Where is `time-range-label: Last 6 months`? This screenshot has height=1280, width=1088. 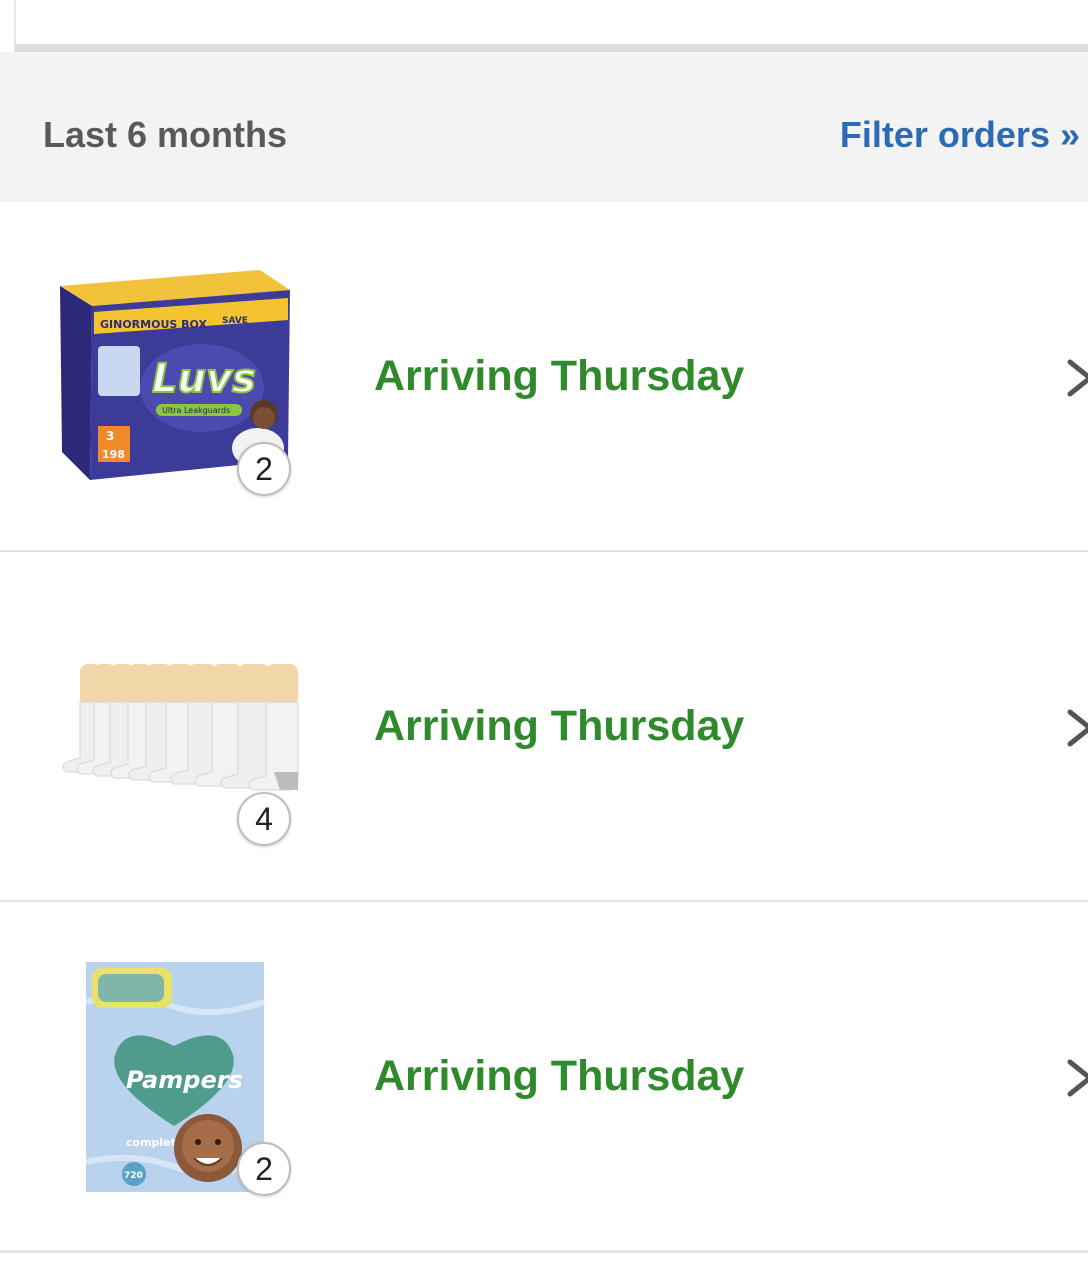 time-range-label: Last 6 months is located at coordinates (165, 134).